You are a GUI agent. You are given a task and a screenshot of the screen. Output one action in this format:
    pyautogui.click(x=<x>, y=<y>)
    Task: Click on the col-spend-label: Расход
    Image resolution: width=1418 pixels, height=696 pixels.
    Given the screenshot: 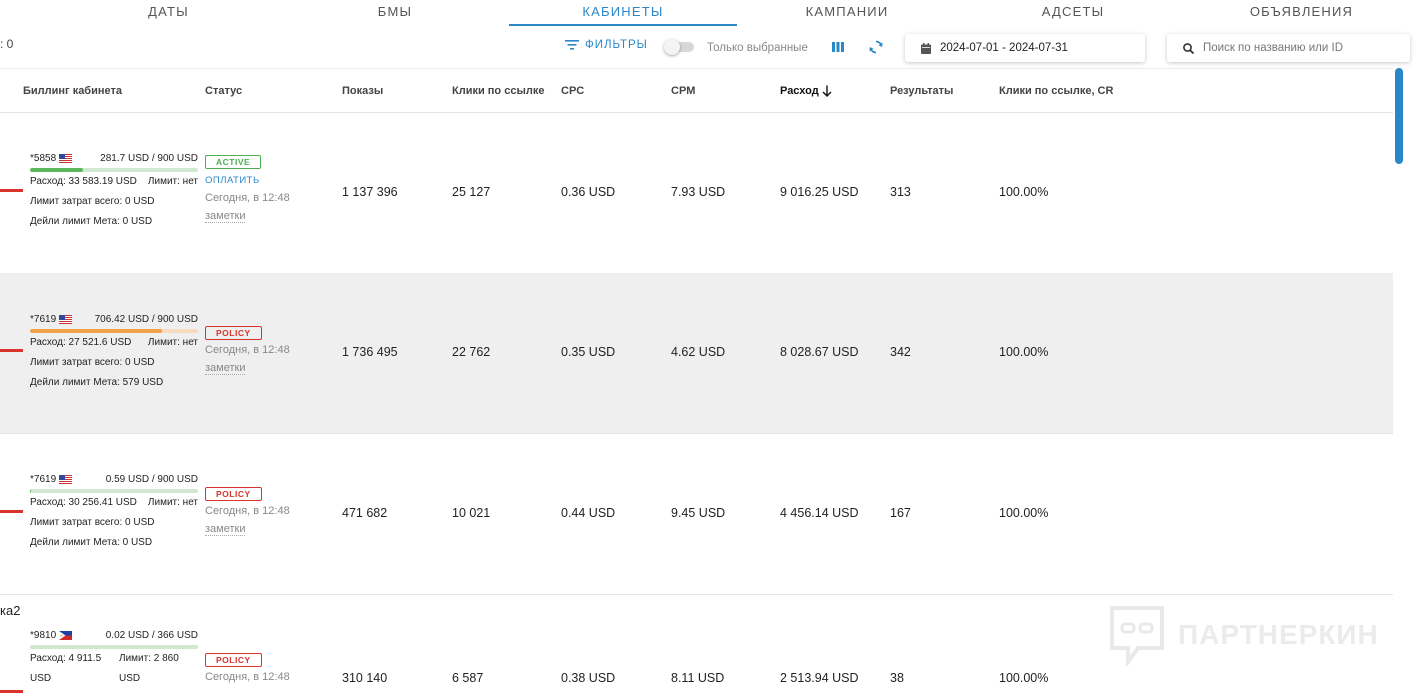 What is the action you would take?
    pyautogui.click(x=799, y=91)
    